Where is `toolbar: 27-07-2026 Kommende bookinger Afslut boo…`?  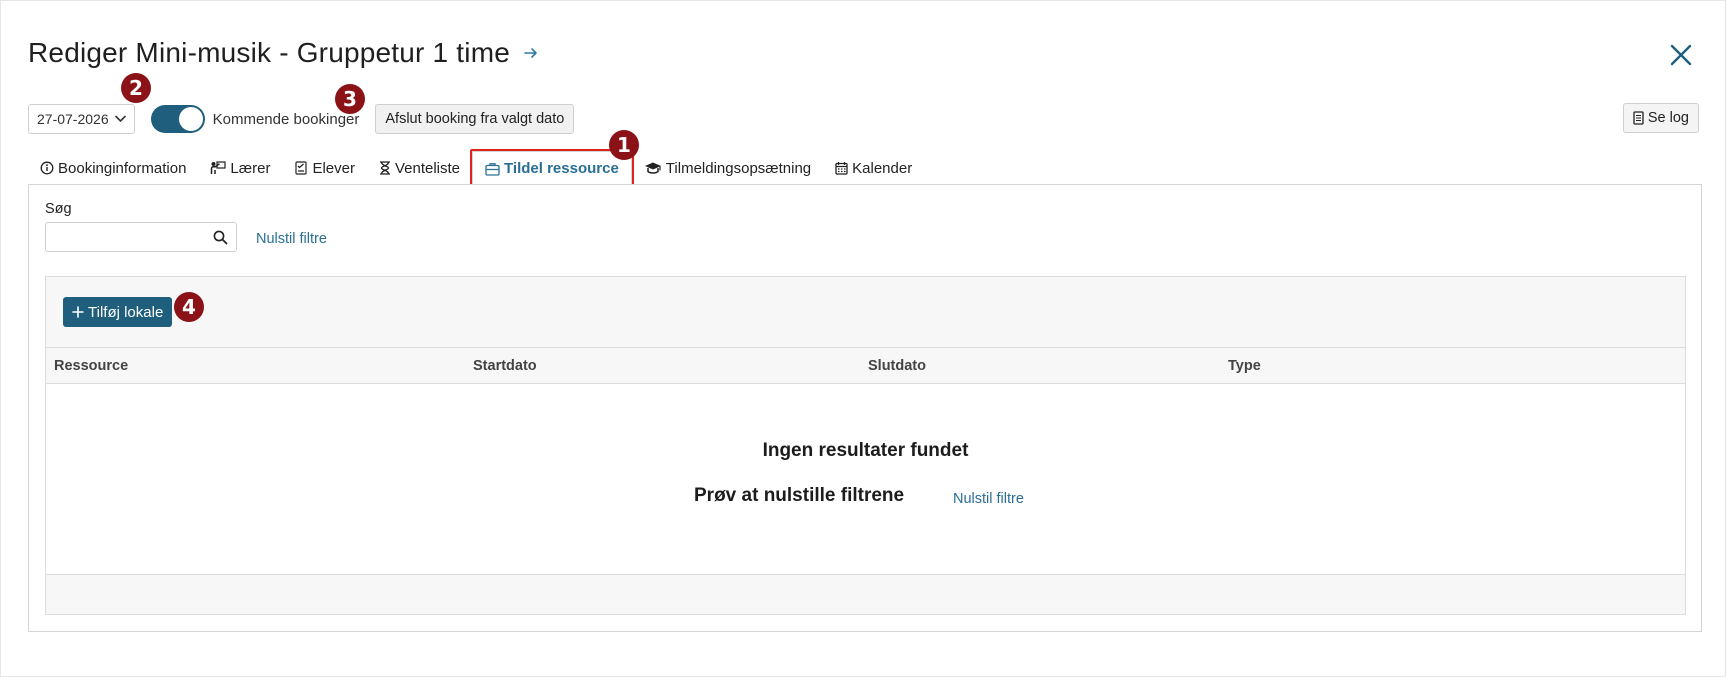
toolbar: 27-07-2026 Kommende bookinger Afslut boo… is located at coordinates (301, 119).